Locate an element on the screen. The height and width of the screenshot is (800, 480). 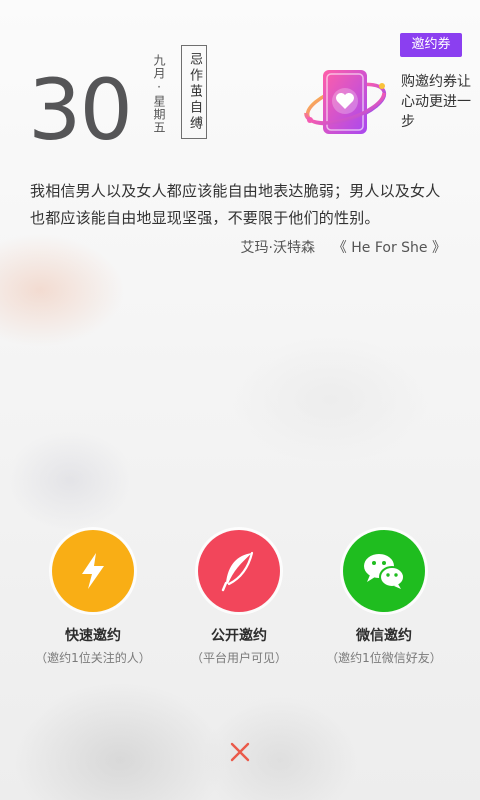
coupon-heart-card-icon is located at coordinates (346, 102).